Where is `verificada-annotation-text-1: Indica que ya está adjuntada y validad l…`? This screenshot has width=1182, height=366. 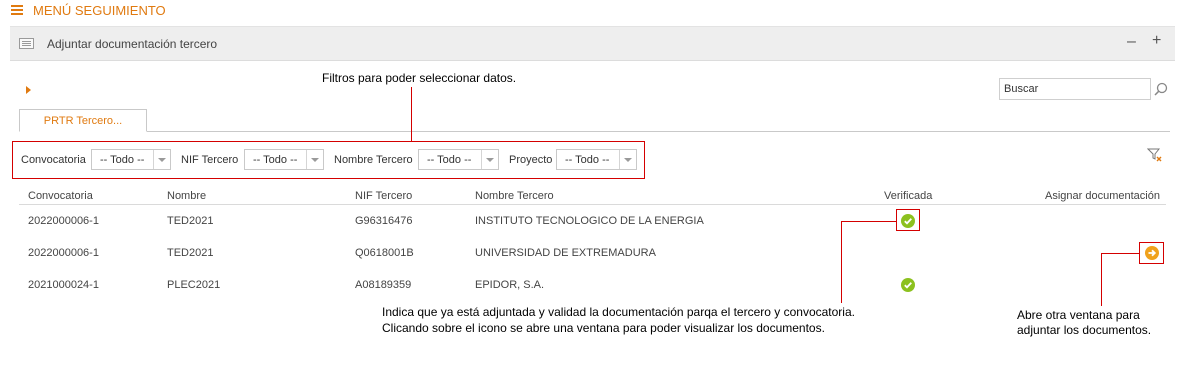
verificada-annotation-text-1: Indica que ya está adjuntada y validad l… is located at coordinates (618, 312).